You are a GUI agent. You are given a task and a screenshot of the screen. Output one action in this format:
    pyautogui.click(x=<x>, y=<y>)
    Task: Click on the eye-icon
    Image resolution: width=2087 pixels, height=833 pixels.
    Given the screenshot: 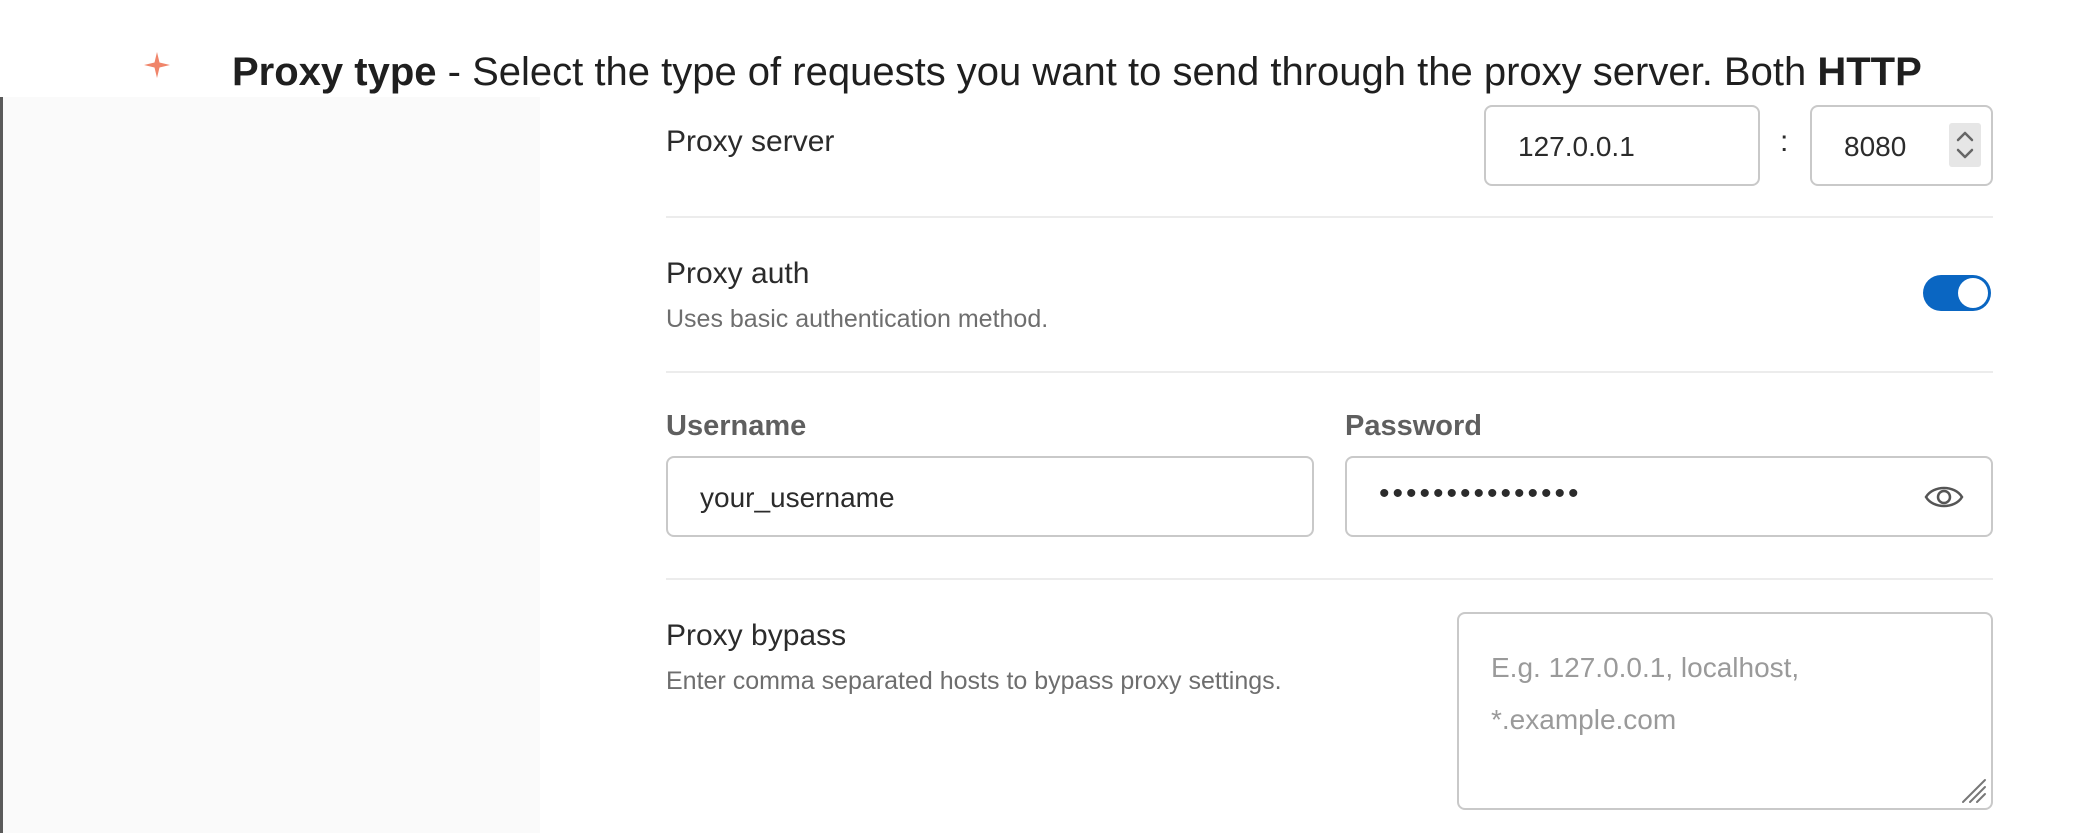 What is the action you would take?
    pyautogui.click(x=1944, y=497)
    